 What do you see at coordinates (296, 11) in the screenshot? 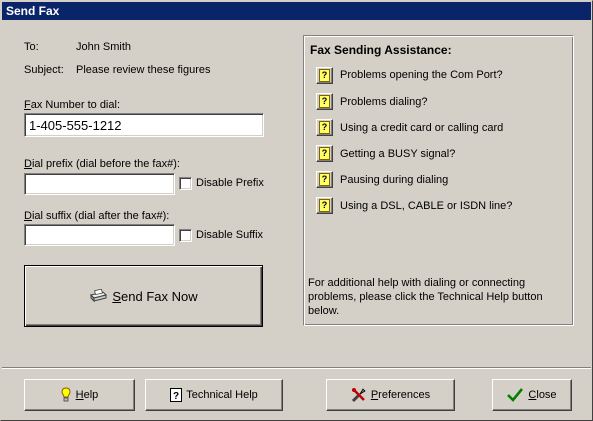
I see `window-title: Send Fax` at bounding box center [296, 11].